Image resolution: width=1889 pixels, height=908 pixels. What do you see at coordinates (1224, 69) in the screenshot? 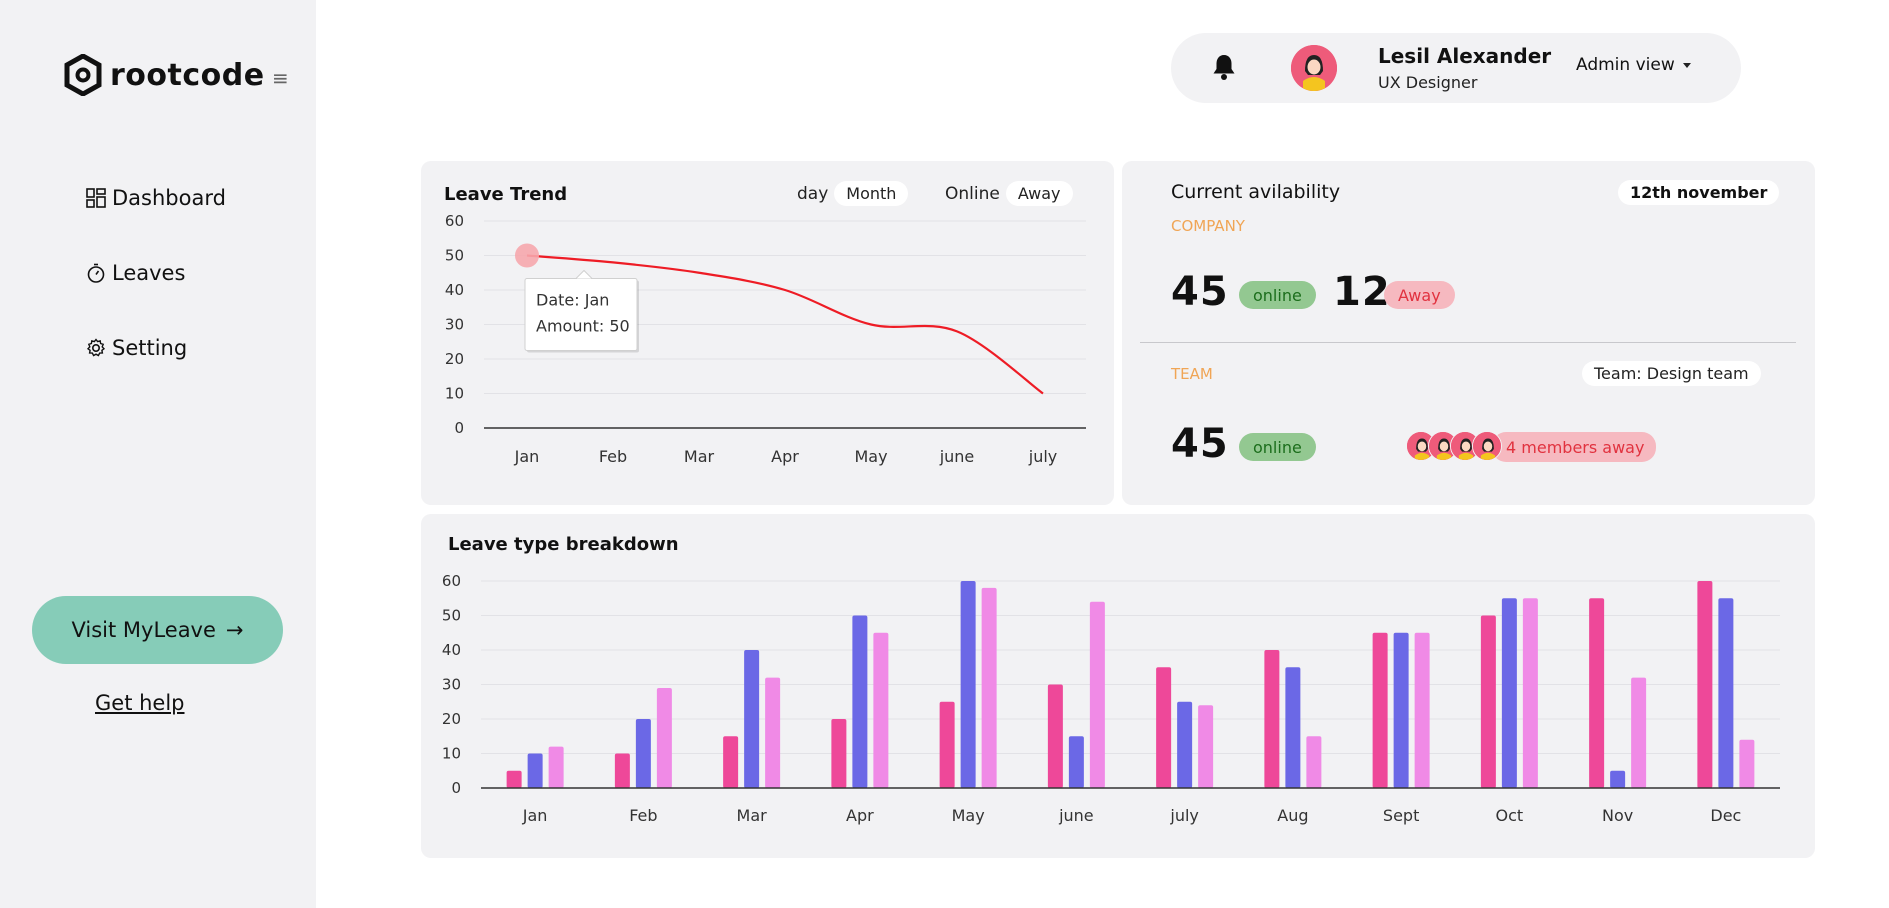
I see `bell-icon` at bounding box center [1224, 69].